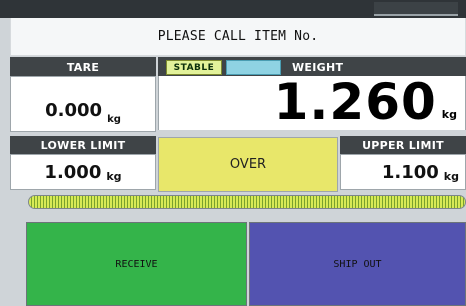 Image resolution: width=466 pixels, height=306 pixels. I want to click on lower-limit-value-box: 1.000 kg, so click(83, 172).